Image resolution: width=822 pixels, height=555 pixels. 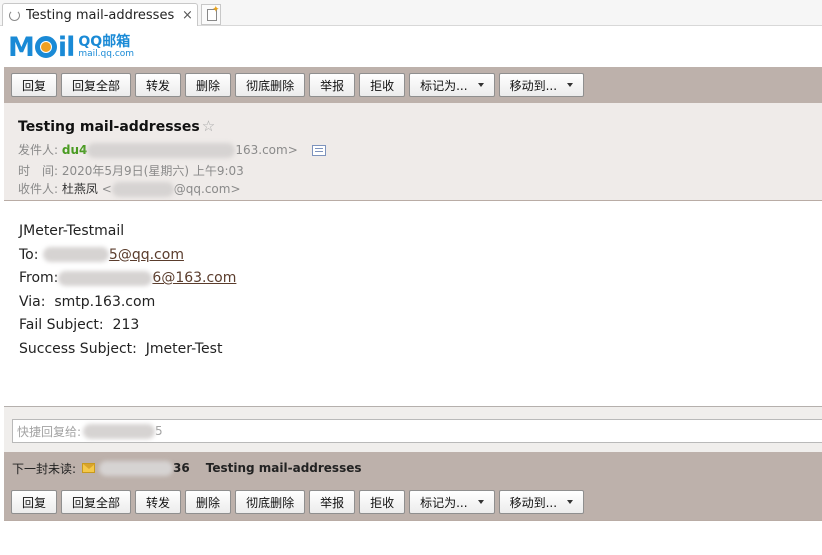 What do you see at coordinates (104, 42) in the screenshot?
I see `logo-brand-name: QQ邮箱` at bounding box center [104, 42].